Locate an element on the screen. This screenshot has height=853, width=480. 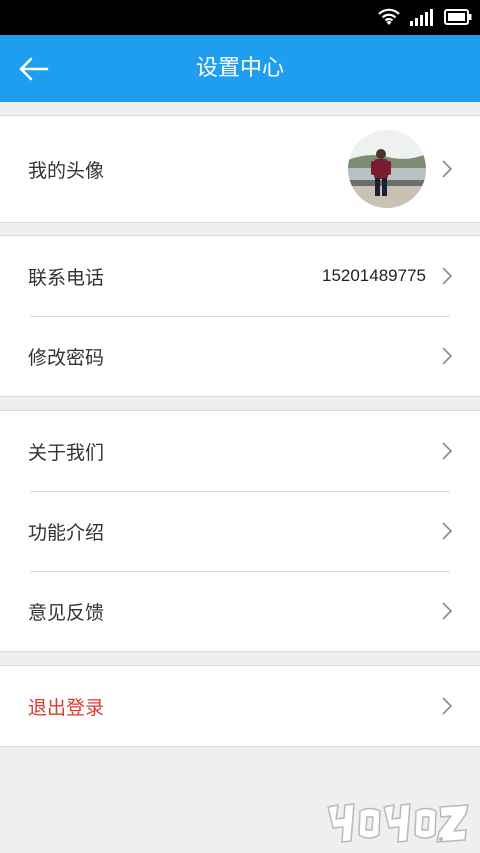
avatar is located at coordinates (387, 169).